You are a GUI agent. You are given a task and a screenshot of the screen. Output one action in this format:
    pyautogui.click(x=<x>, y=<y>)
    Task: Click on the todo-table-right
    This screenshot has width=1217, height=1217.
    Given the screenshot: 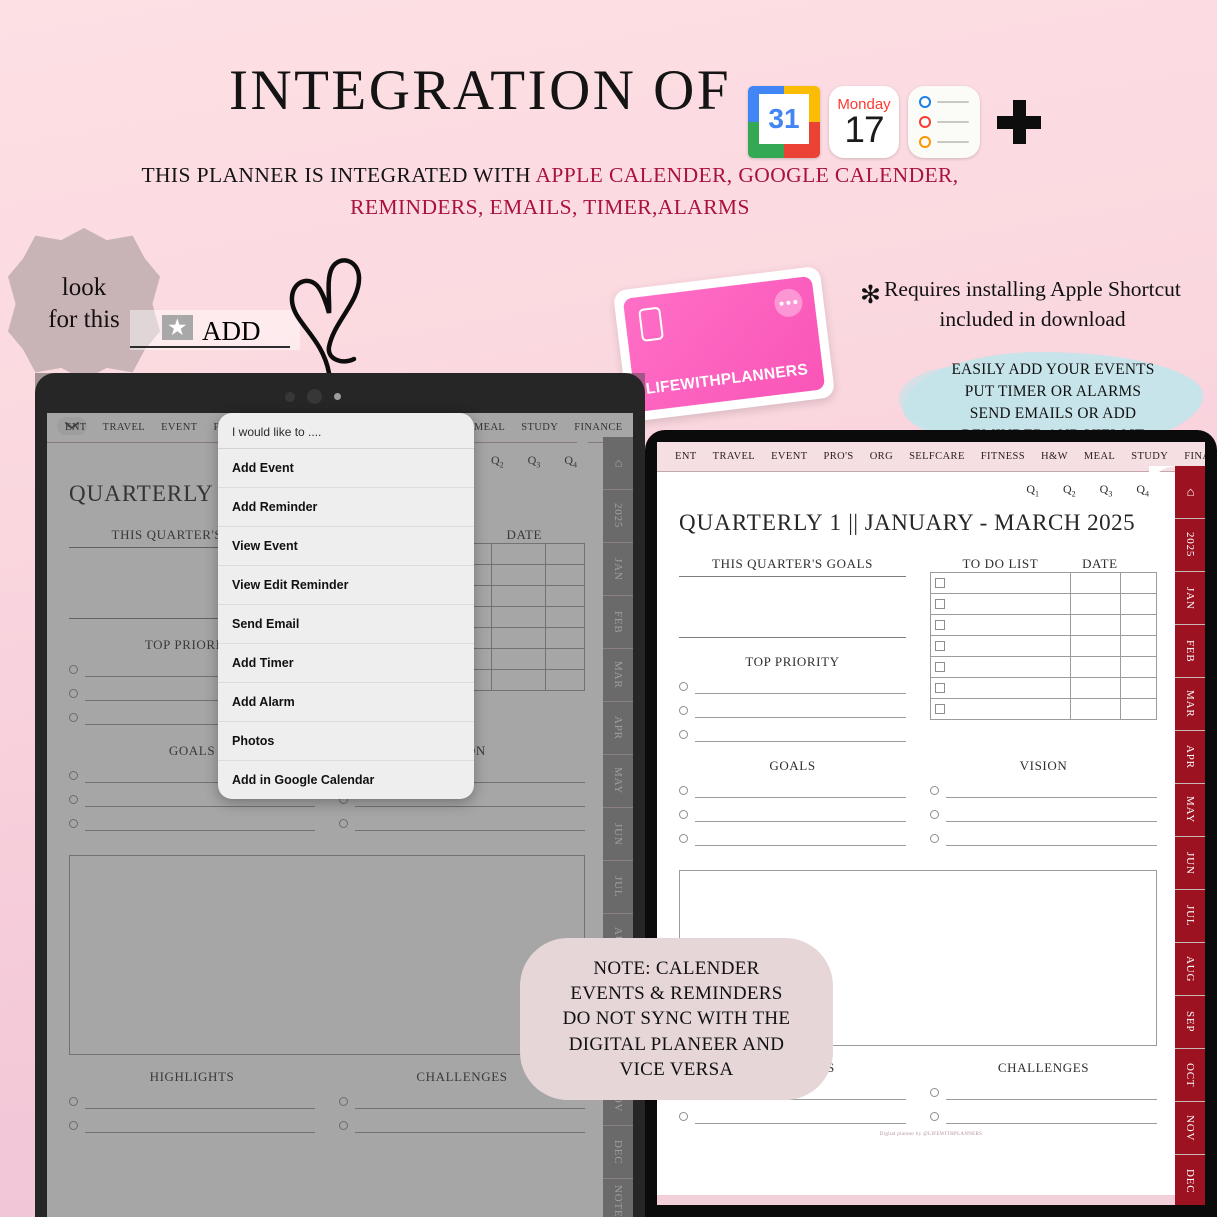 What is the action you would take?
    pyautogui.click(x=1043, y=646)
    